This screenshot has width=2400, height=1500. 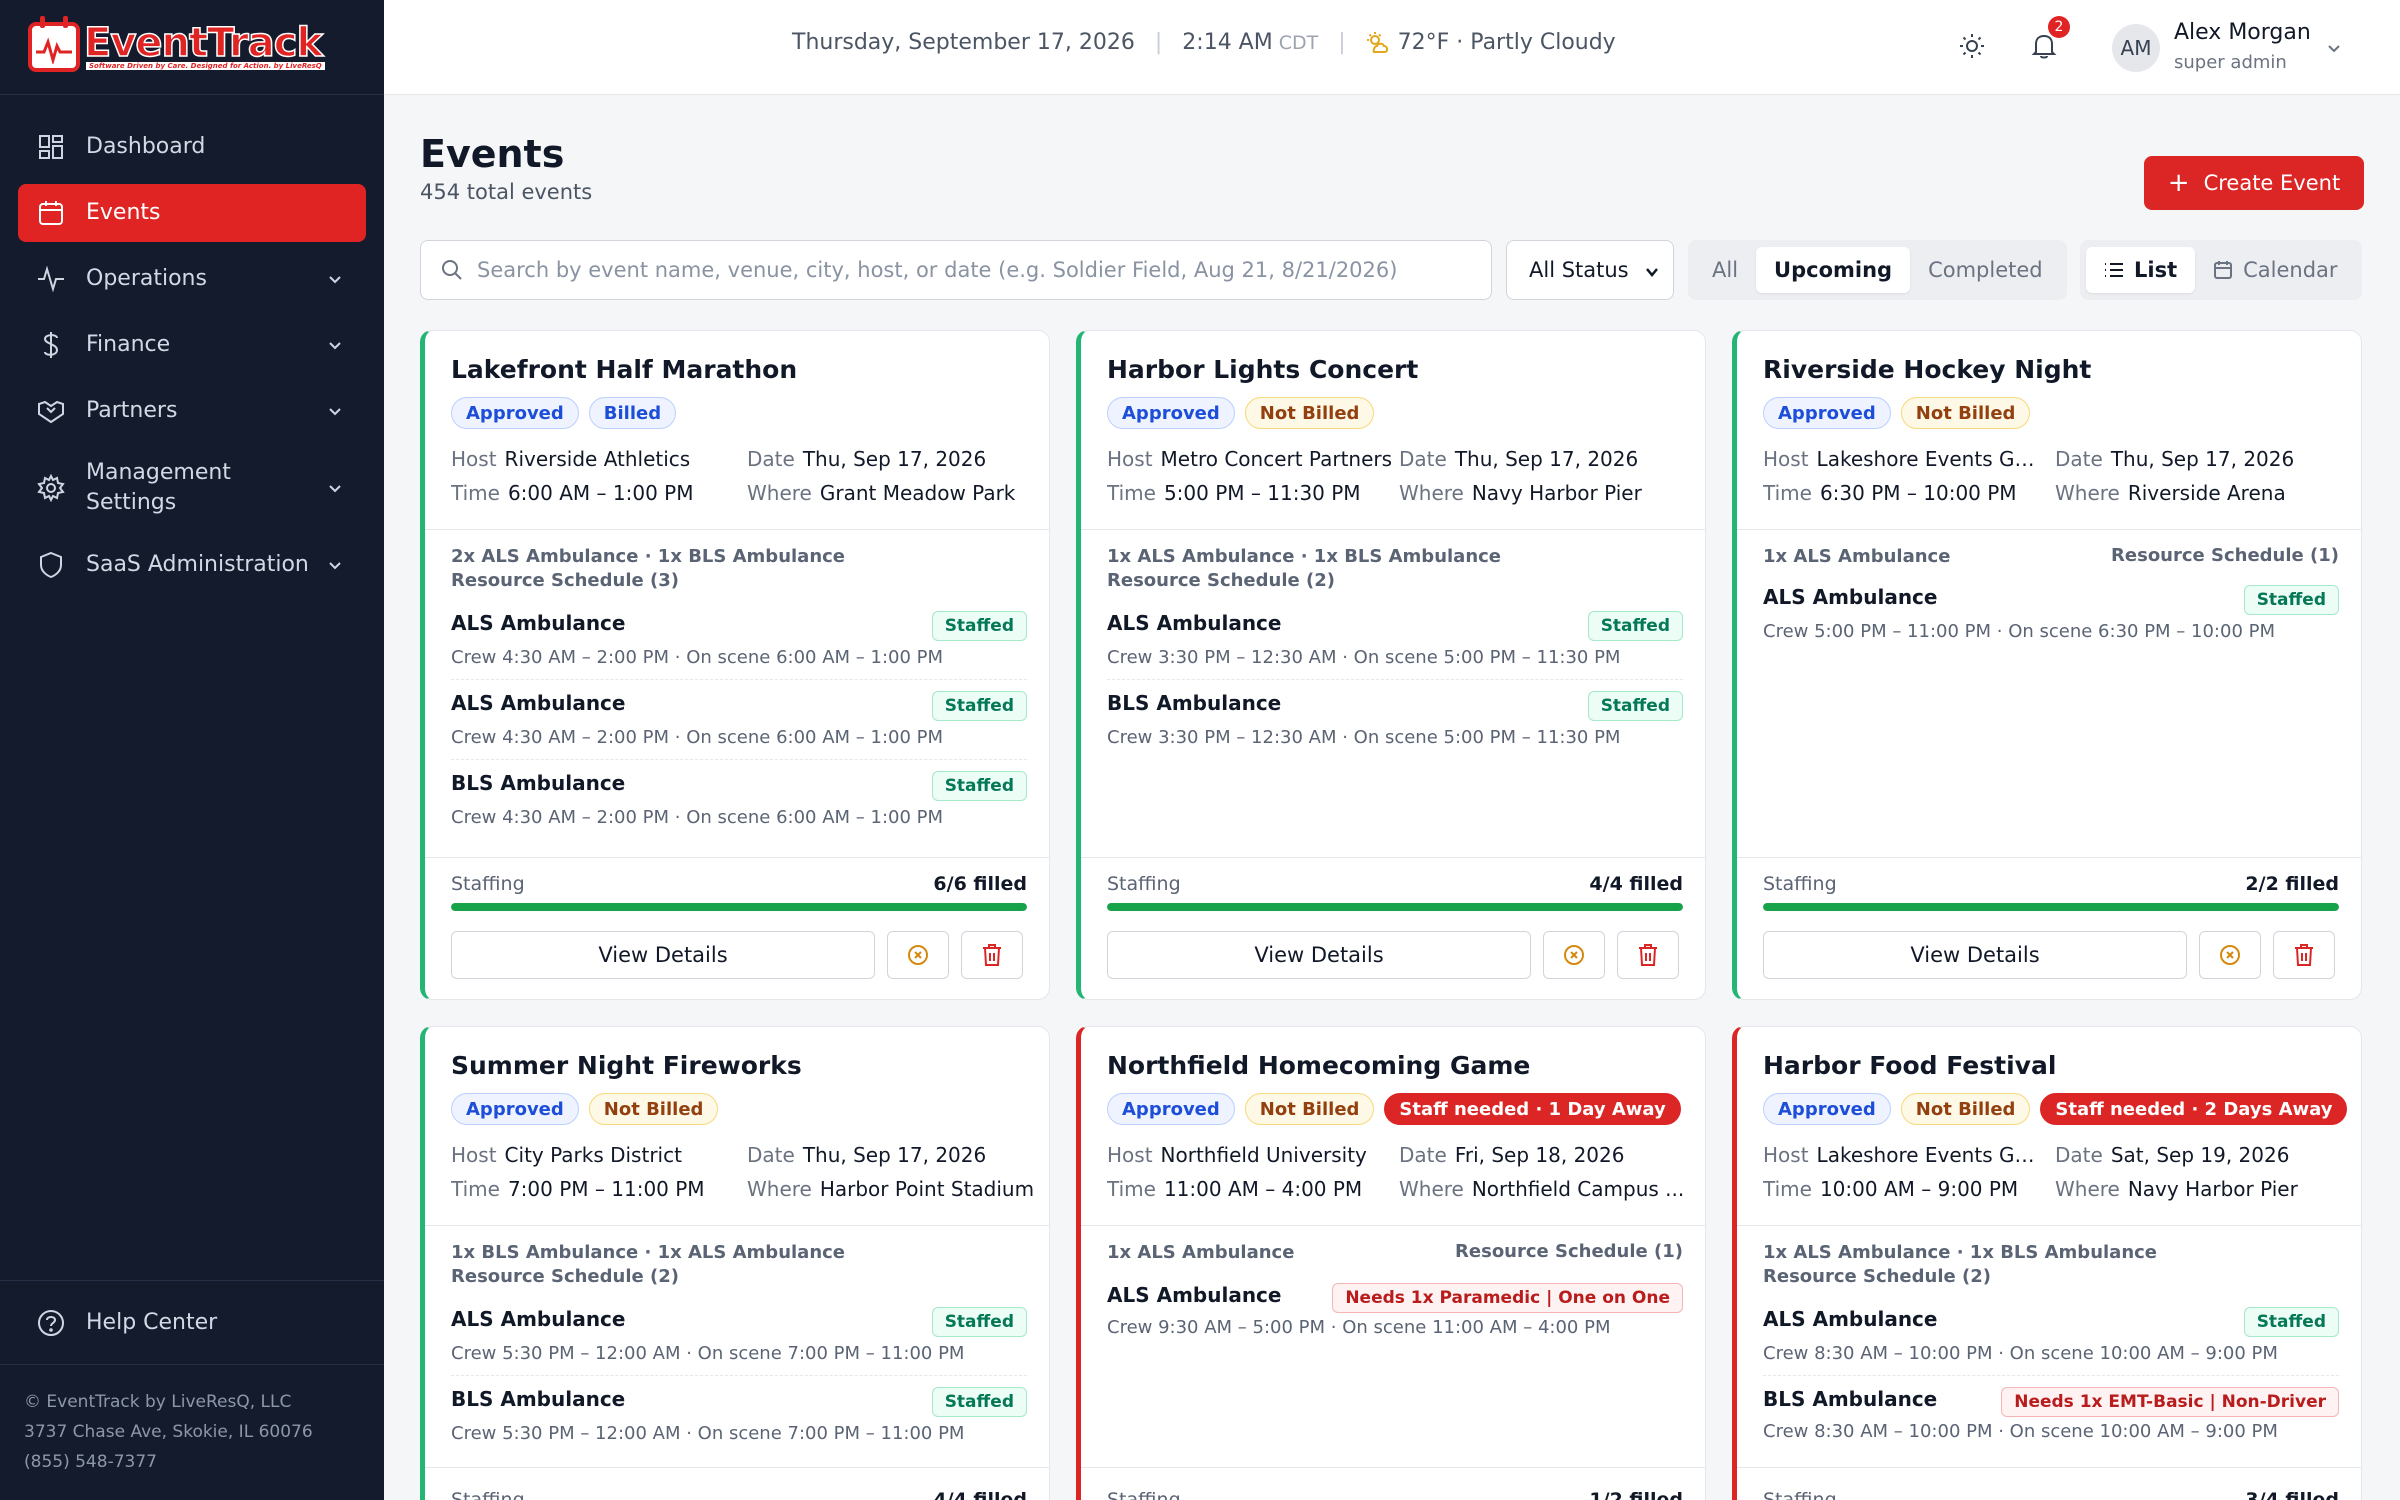 I want to click on filter-tab-all: All, so click(x=1725, y=270).